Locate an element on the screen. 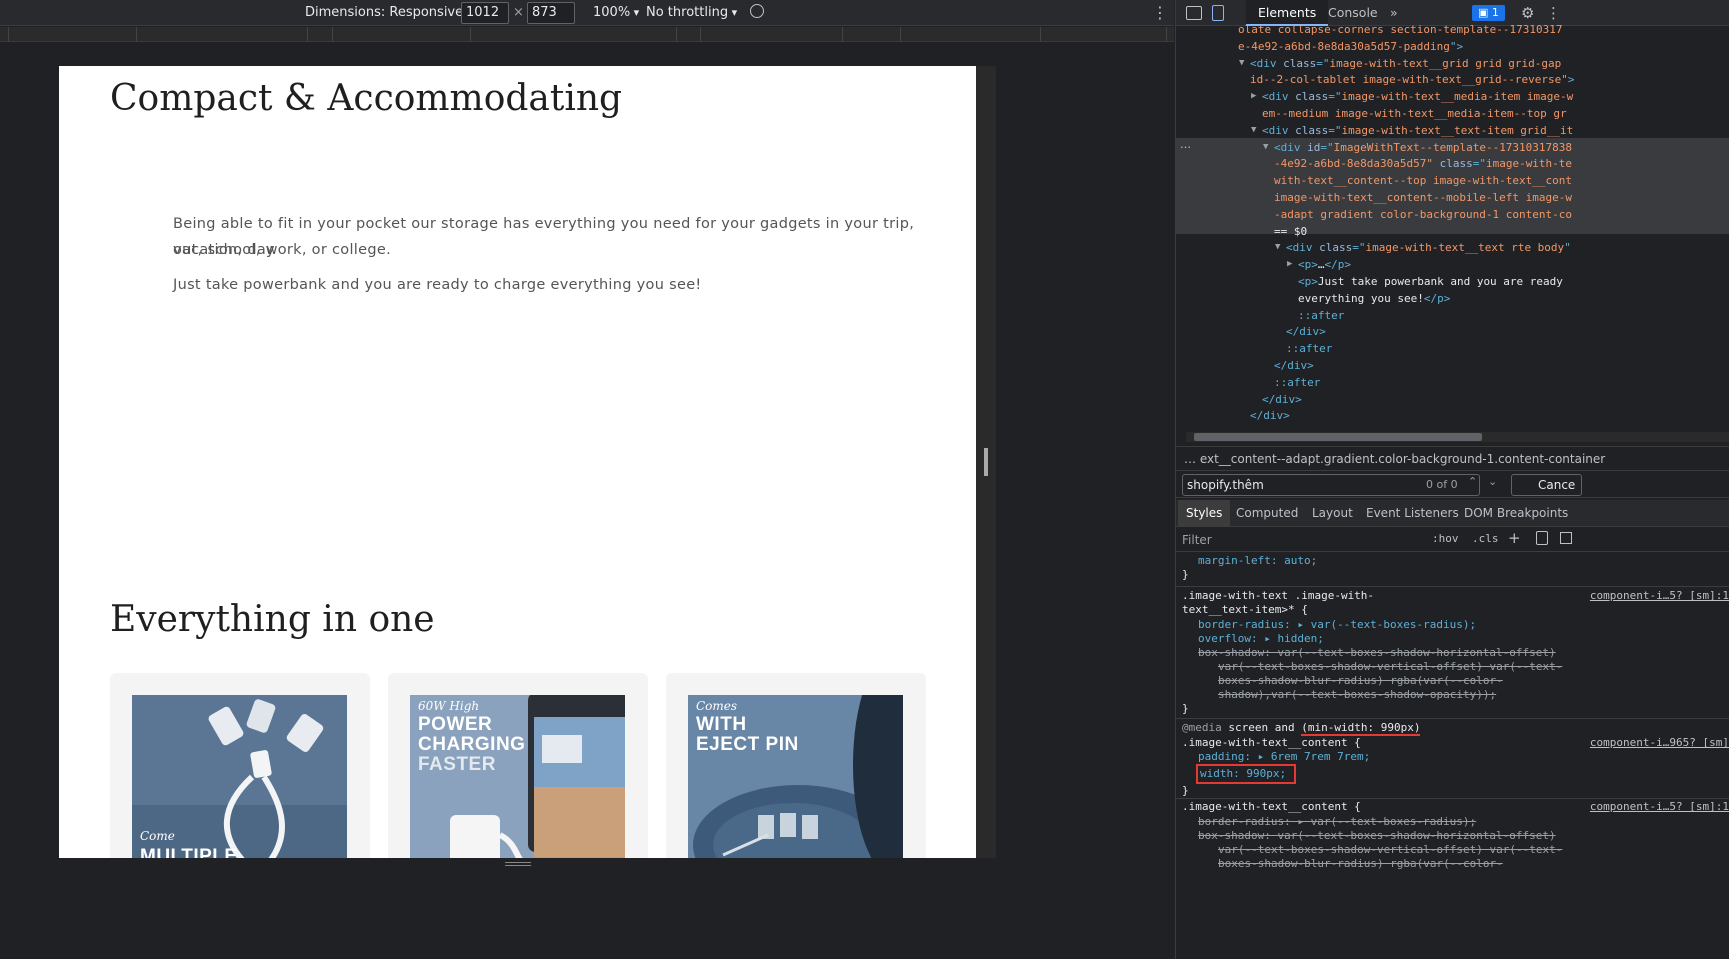 Image resolution: width=1729 pixels, height=959 pixels. rule0-close: } is located at coordinates (1185, 574).